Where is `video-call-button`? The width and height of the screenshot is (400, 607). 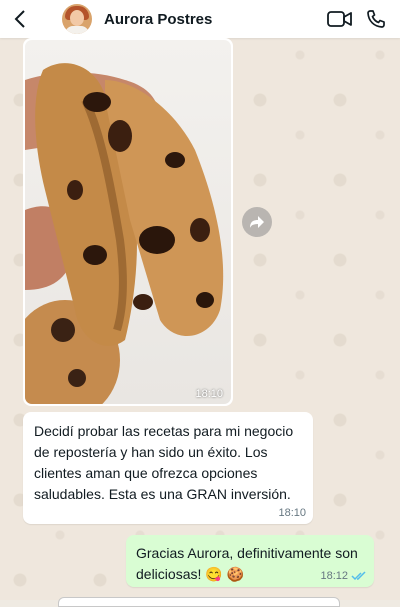
video-call-button is located at coordinates (340, 19).